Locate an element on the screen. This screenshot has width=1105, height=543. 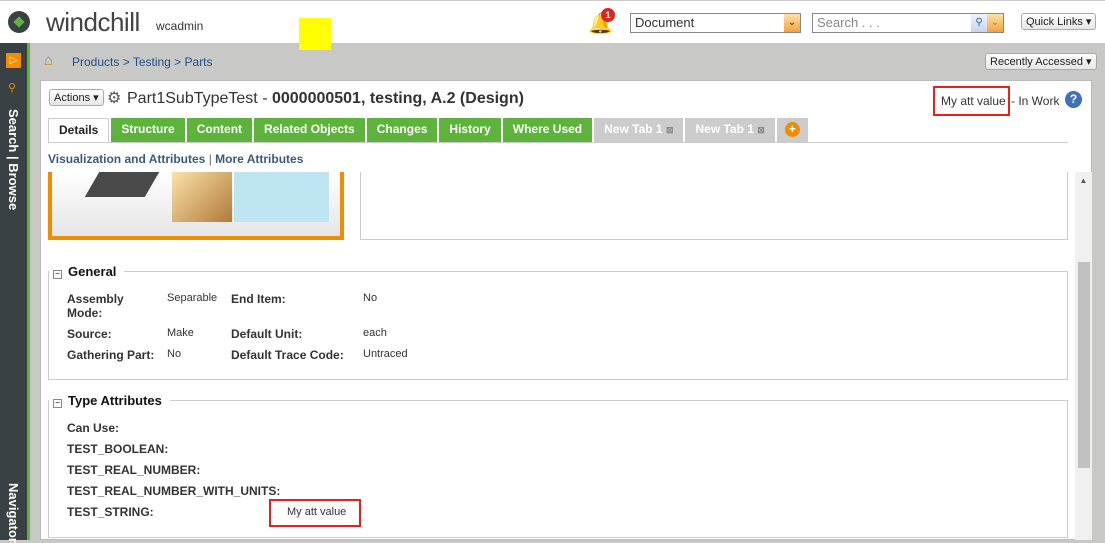
attr-label: Source: is located at coordinates (89, 334).